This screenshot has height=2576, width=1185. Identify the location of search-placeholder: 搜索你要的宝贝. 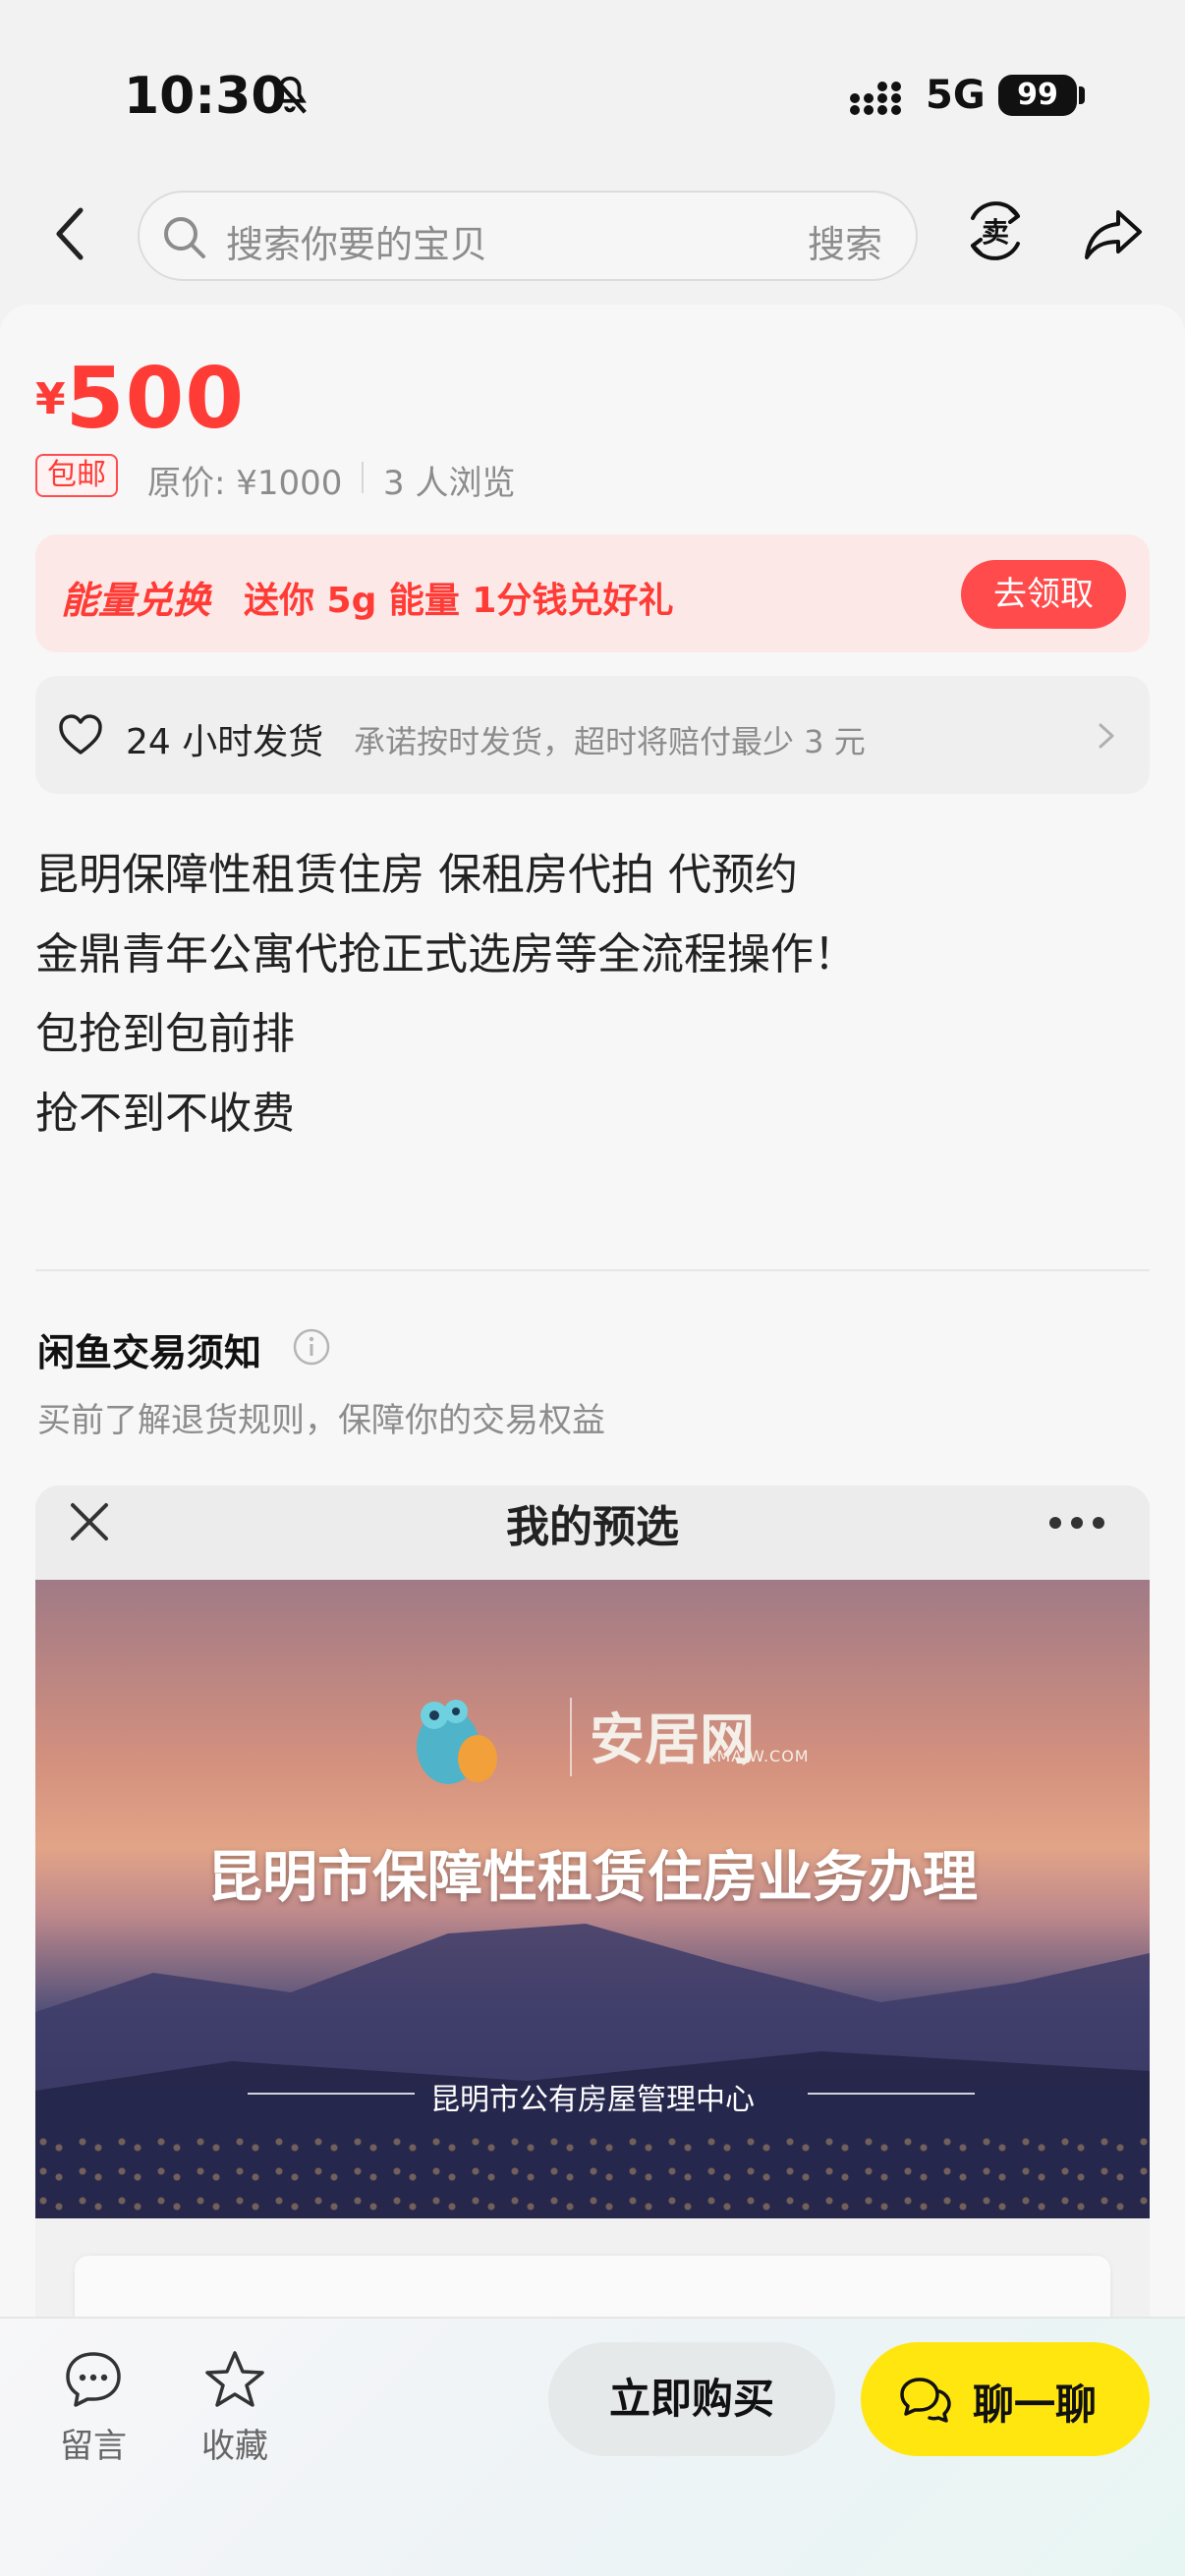
(357, 244).